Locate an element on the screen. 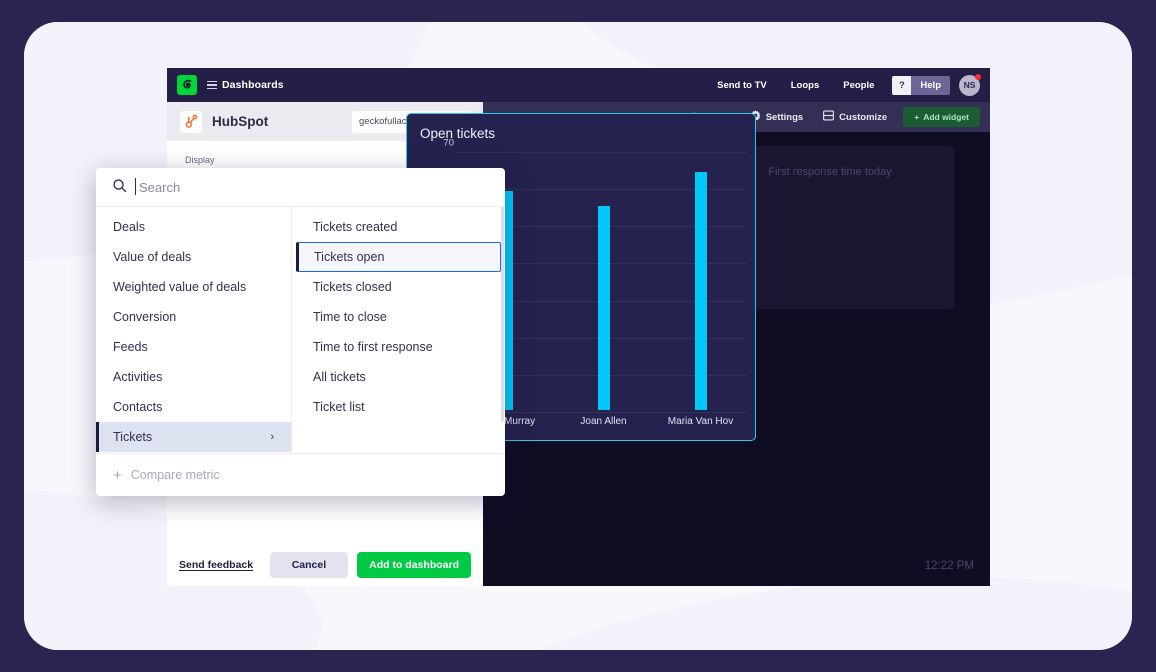 This screenshot has width=1156, height=672. question-mark-button: ? is located at coordinates (902, 85).